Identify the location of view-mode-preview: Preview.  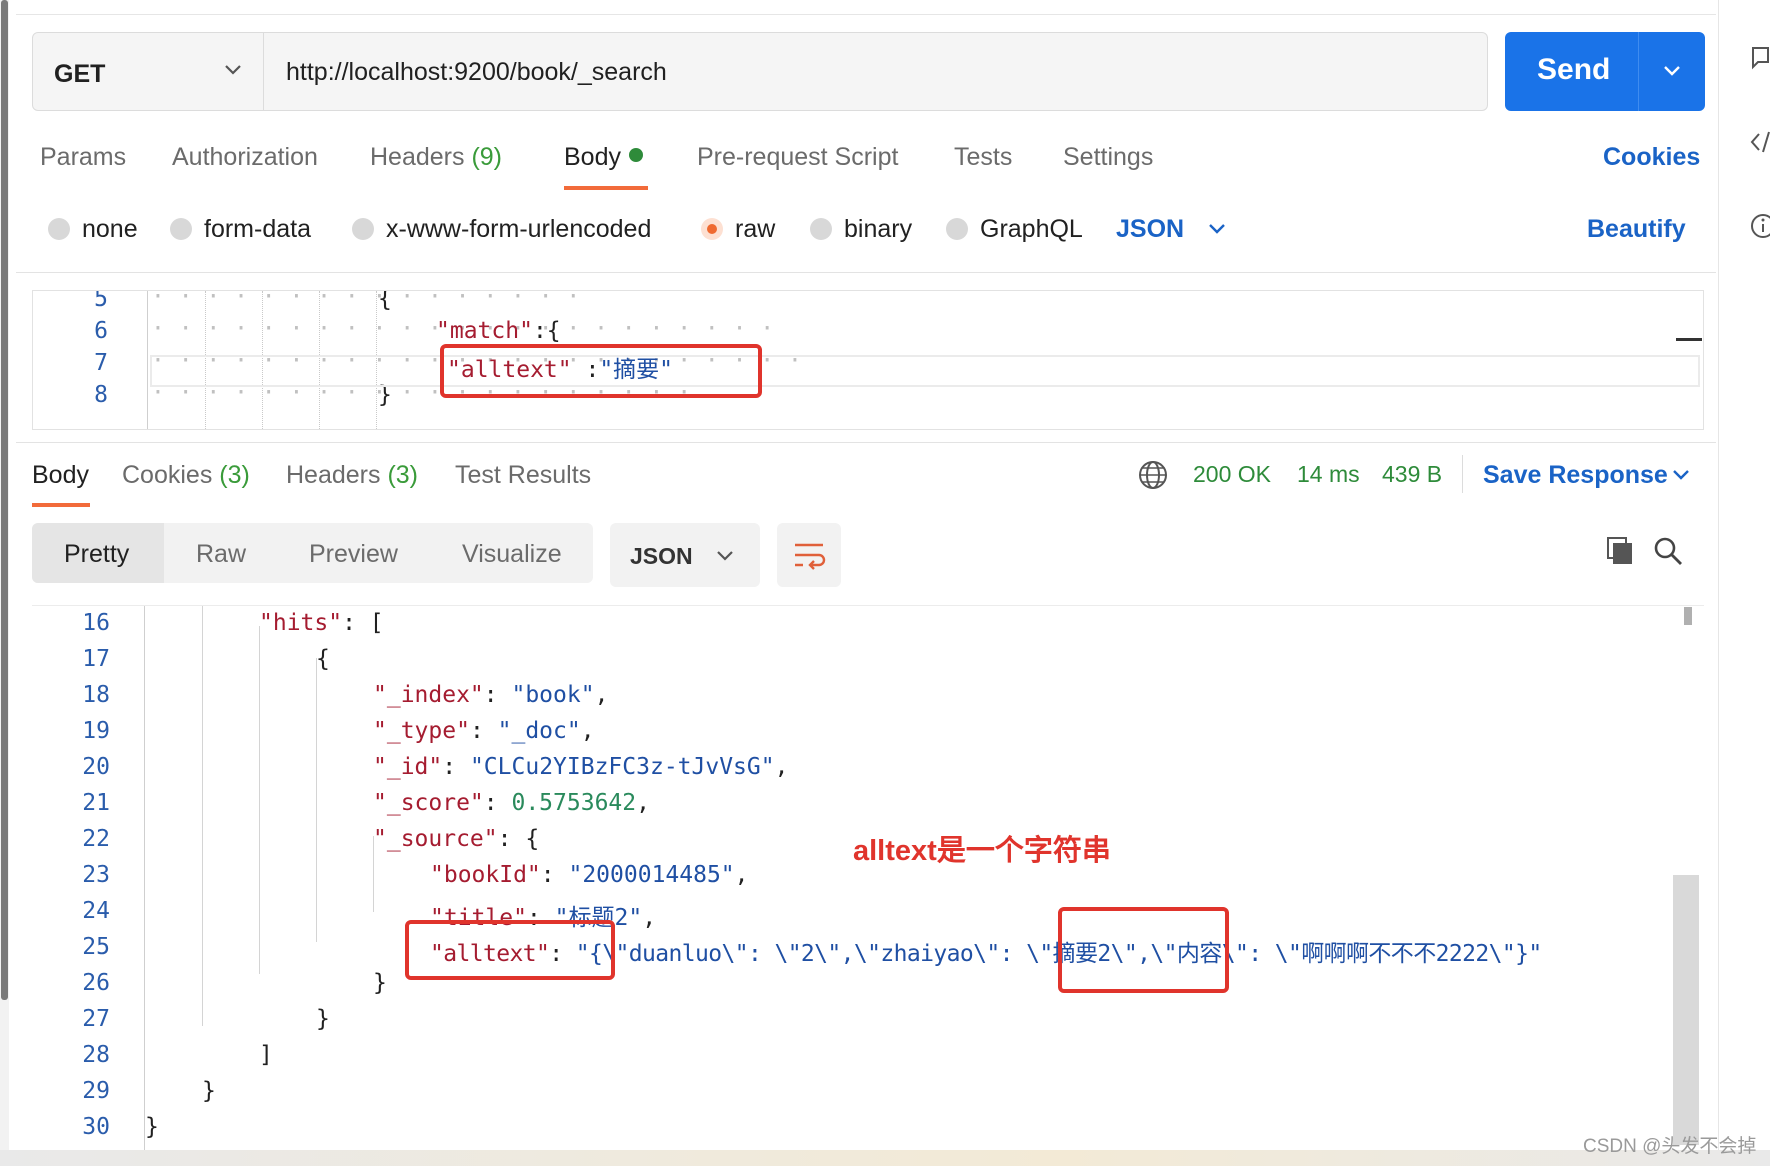
(353, 554).